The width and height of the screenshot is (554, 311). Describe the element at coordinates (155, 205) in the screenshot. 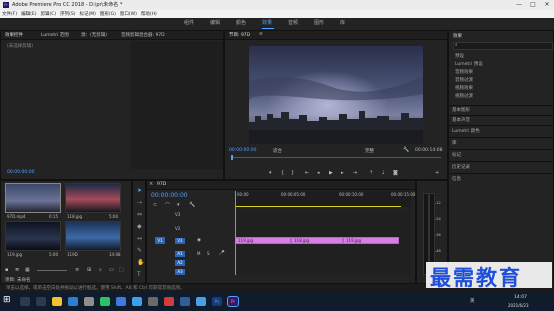

I see `snap-icon: ⊂` at that location.